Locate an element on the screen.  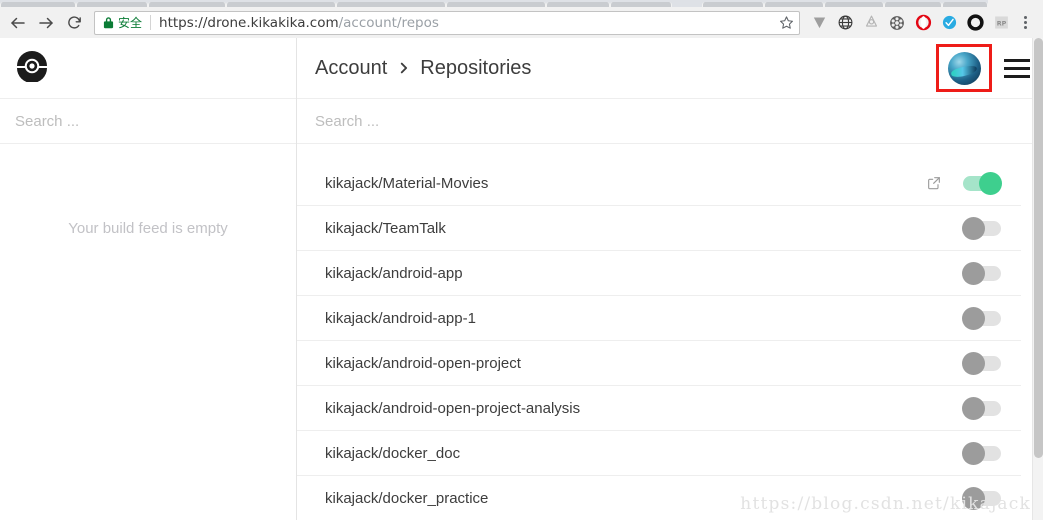
repo-row: kikajack/Material-Movies is located at coordinates (659, 183).